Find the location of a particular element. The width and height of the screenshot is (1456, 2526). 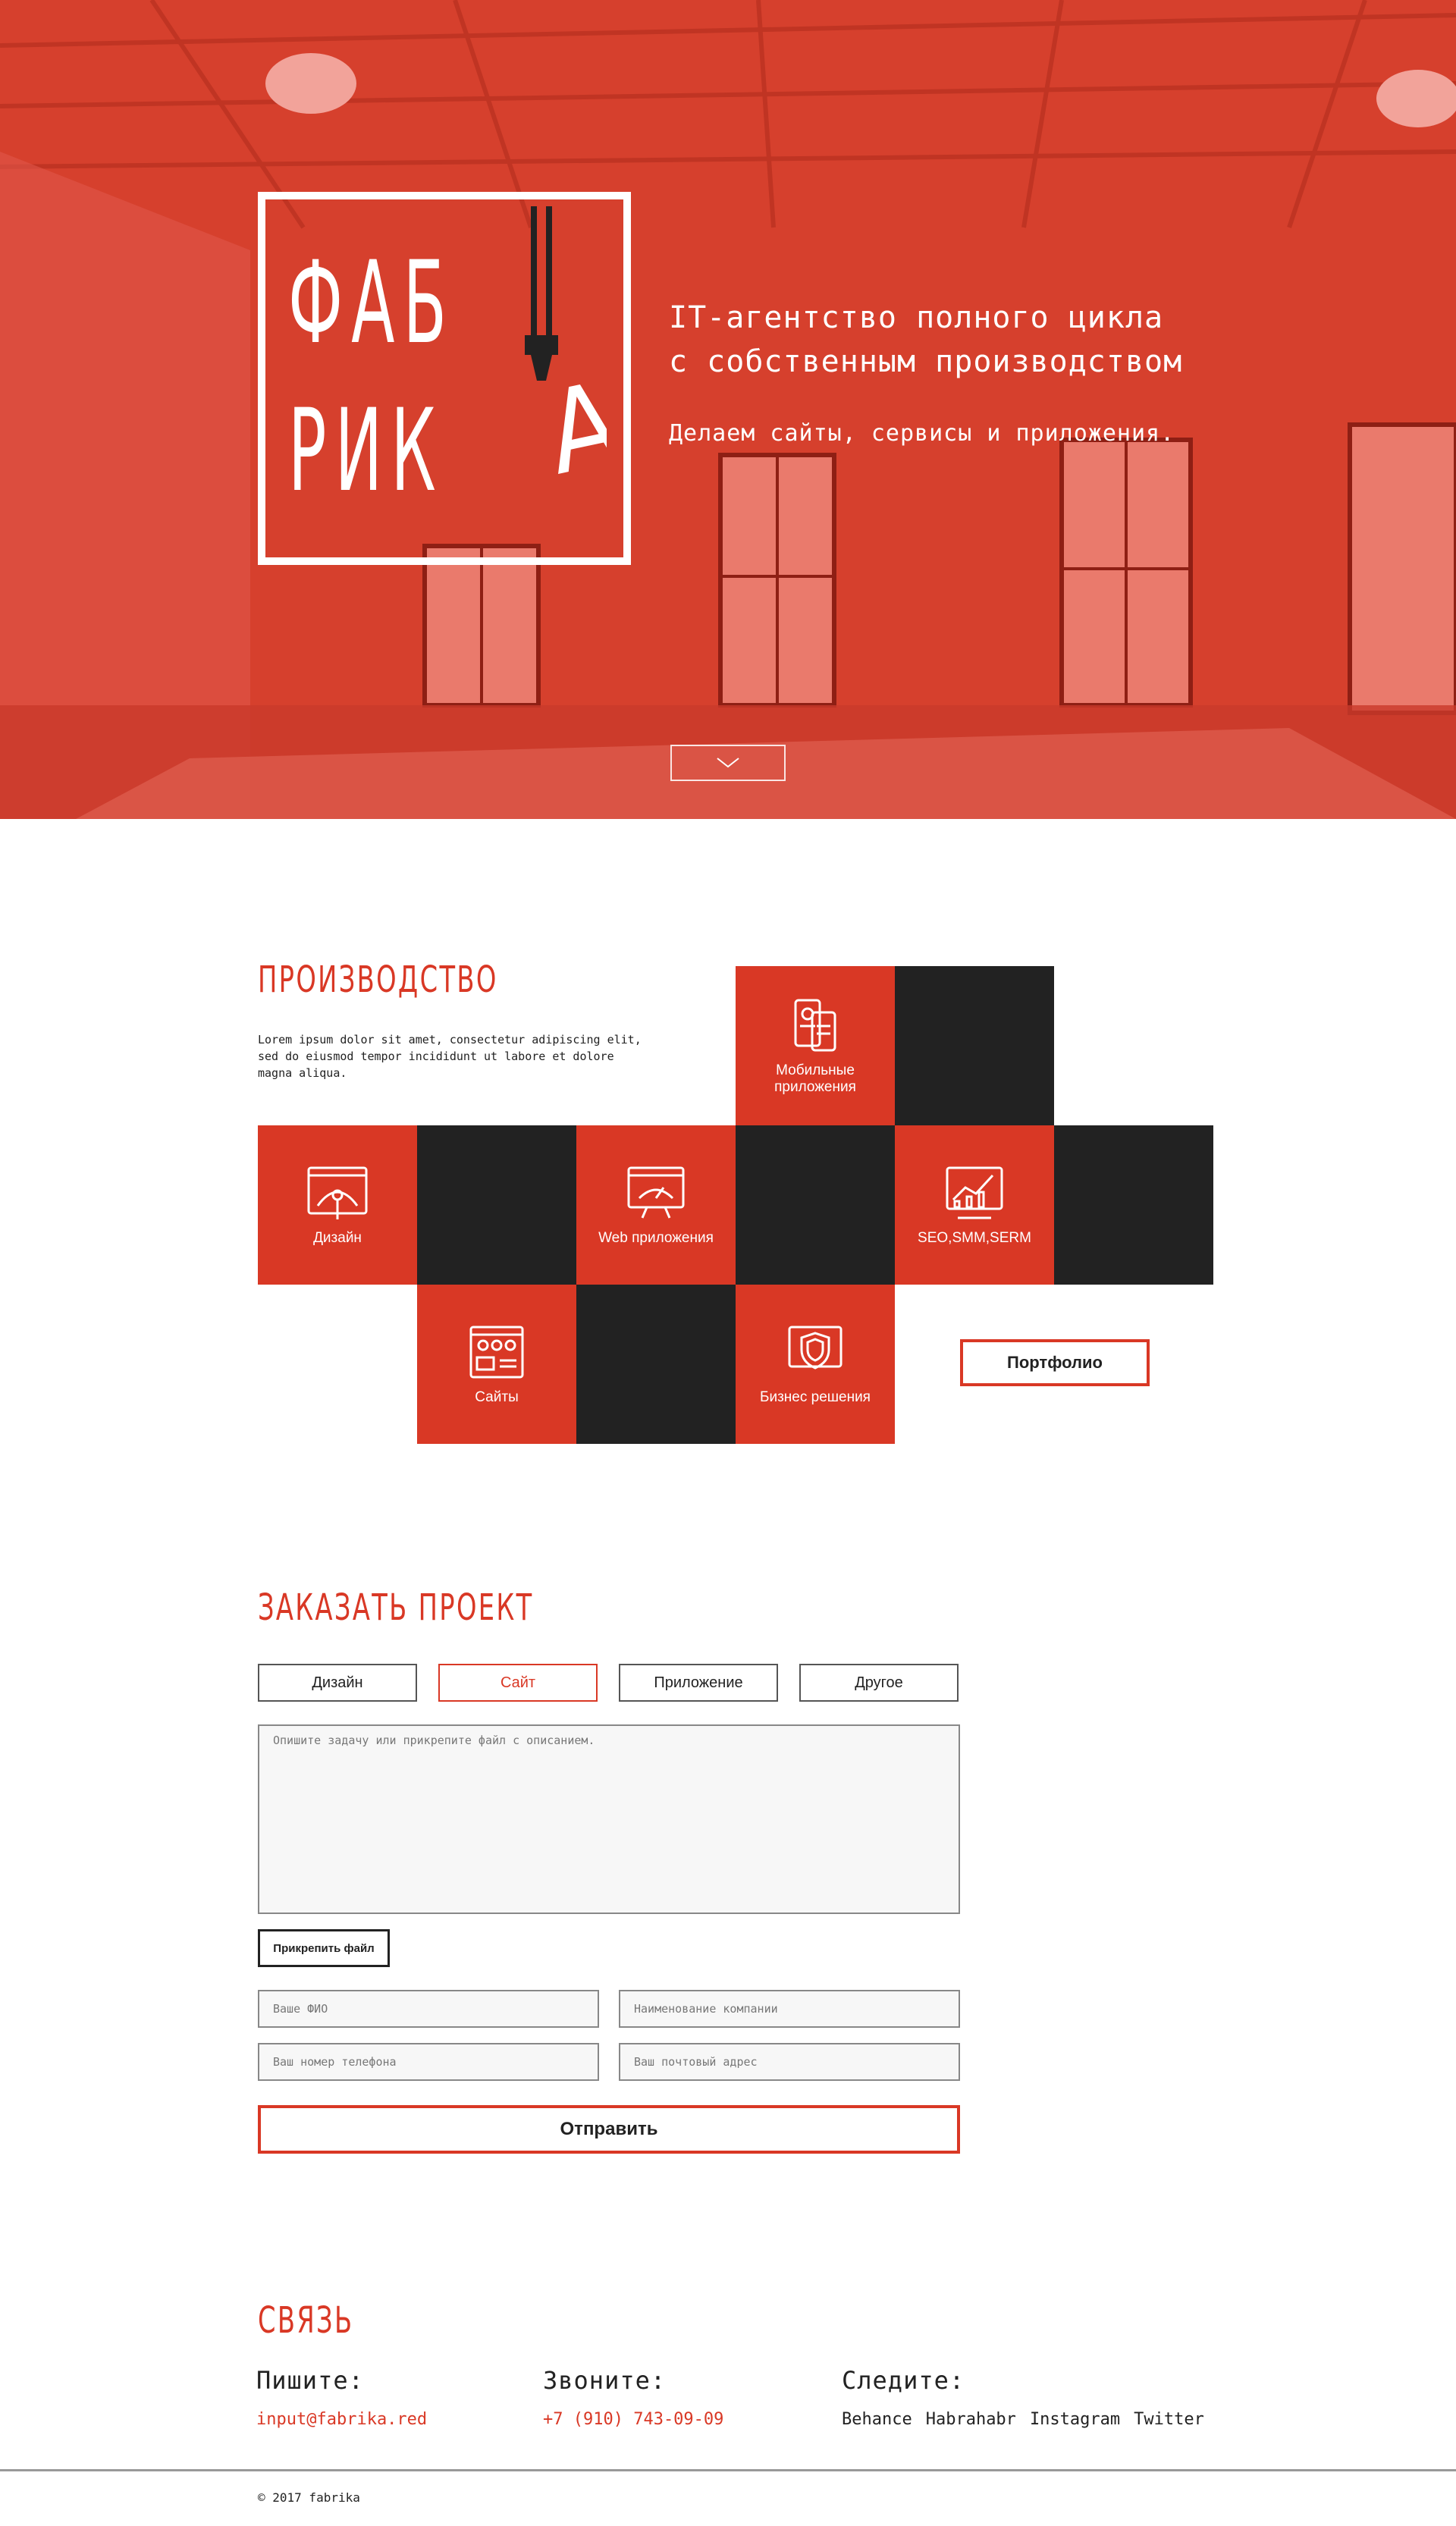

submit-button: Отправить is located at coordinates (609, 2129).